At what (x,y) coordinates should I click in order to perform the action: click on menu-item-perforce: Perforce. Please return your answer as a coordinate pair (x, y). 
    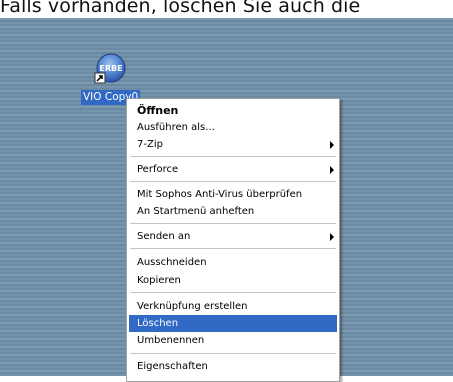
    Looking at the image, I should click on (233, 169).